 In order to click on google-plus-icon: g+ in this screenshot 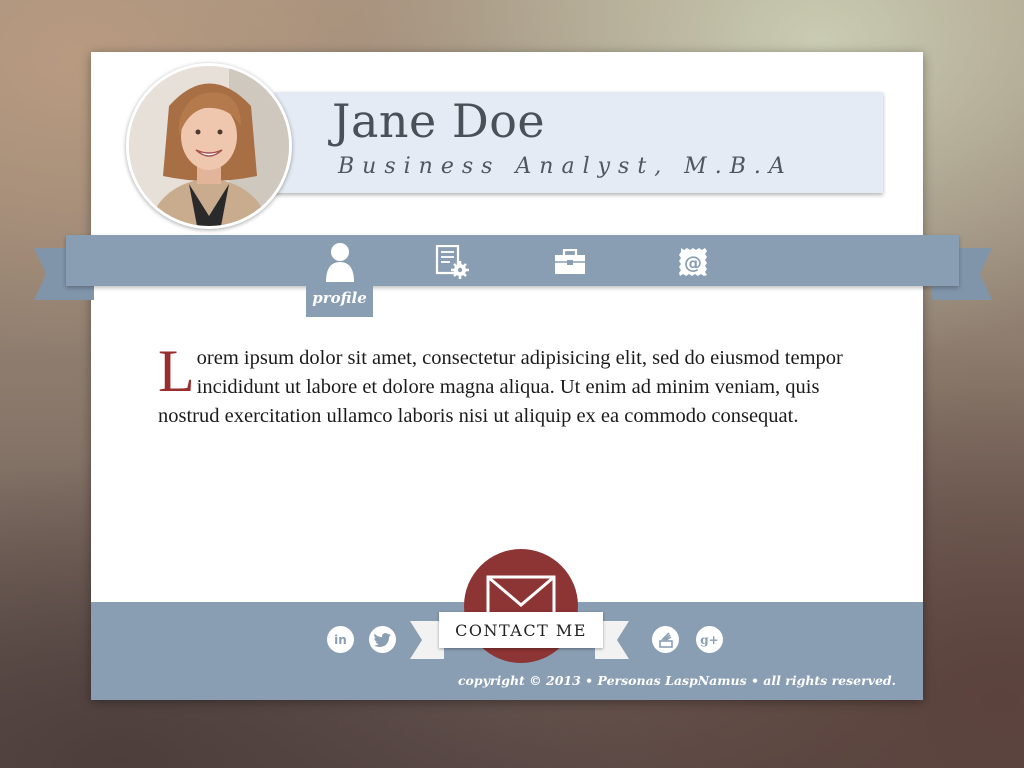, I will do `click(709, 640)`.